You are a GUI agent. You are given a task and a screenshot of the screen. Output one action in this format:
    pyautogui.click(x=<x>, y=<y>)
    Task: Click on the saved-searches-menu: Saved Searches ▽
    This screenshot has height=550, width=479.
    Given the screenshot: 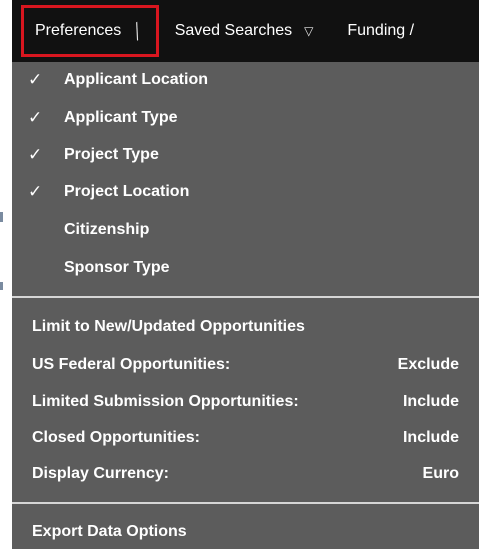 What is the action you would take?
    pyautogui.click(x=236, y=31)
    